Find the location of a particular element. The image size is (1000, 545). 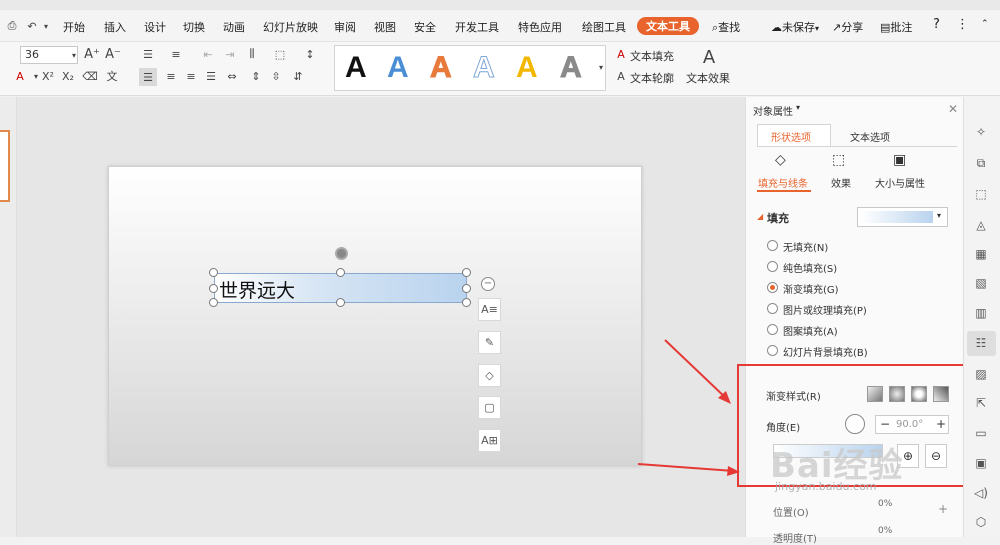

text-style-4: A is located at coordinates (484, 68).